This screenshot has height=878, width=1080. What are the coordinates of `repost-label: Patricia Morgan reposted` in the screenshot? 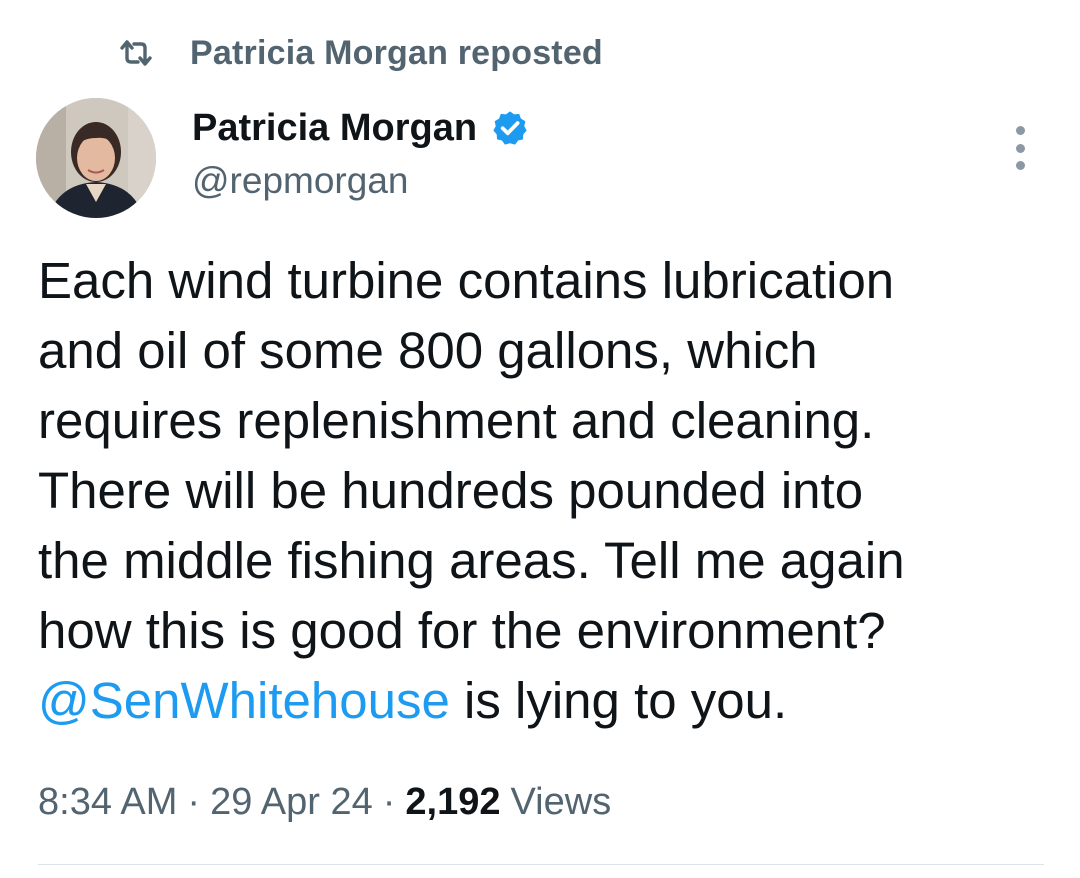 It's located at (396, 53).